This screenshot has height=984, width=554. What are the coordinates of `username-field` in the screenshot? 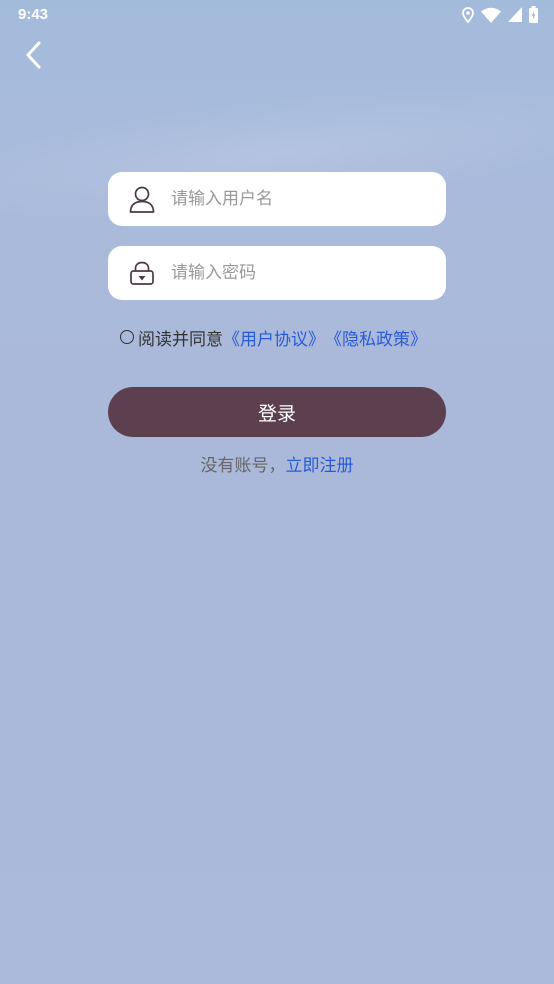 It's located at (277, 199).